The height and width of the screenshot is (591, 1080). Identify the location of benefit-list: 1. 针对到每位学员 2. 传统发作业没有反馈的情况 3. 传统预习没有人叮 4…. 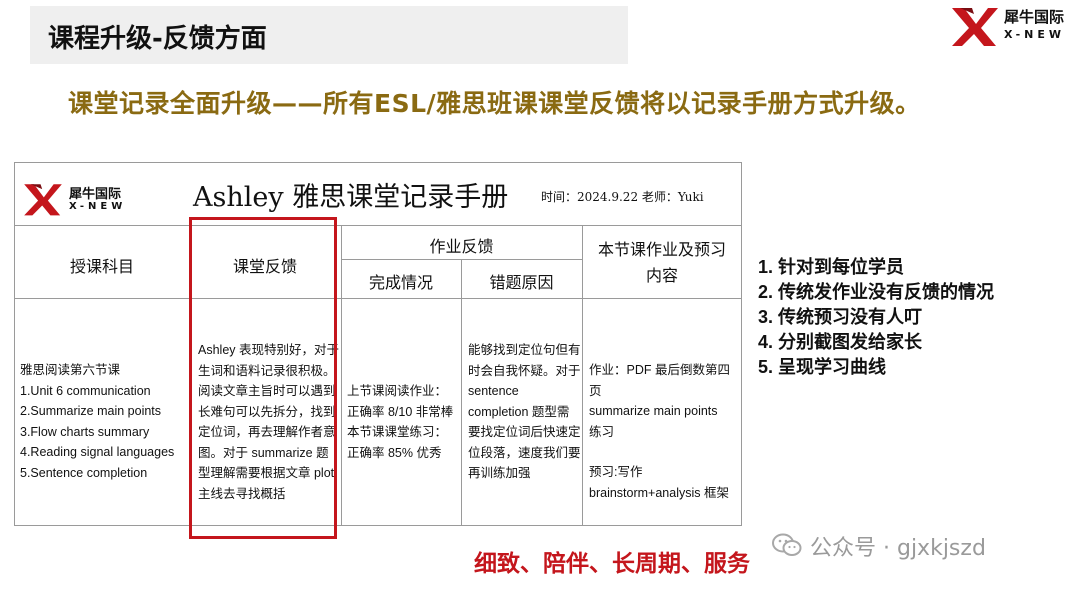
(876, 317).